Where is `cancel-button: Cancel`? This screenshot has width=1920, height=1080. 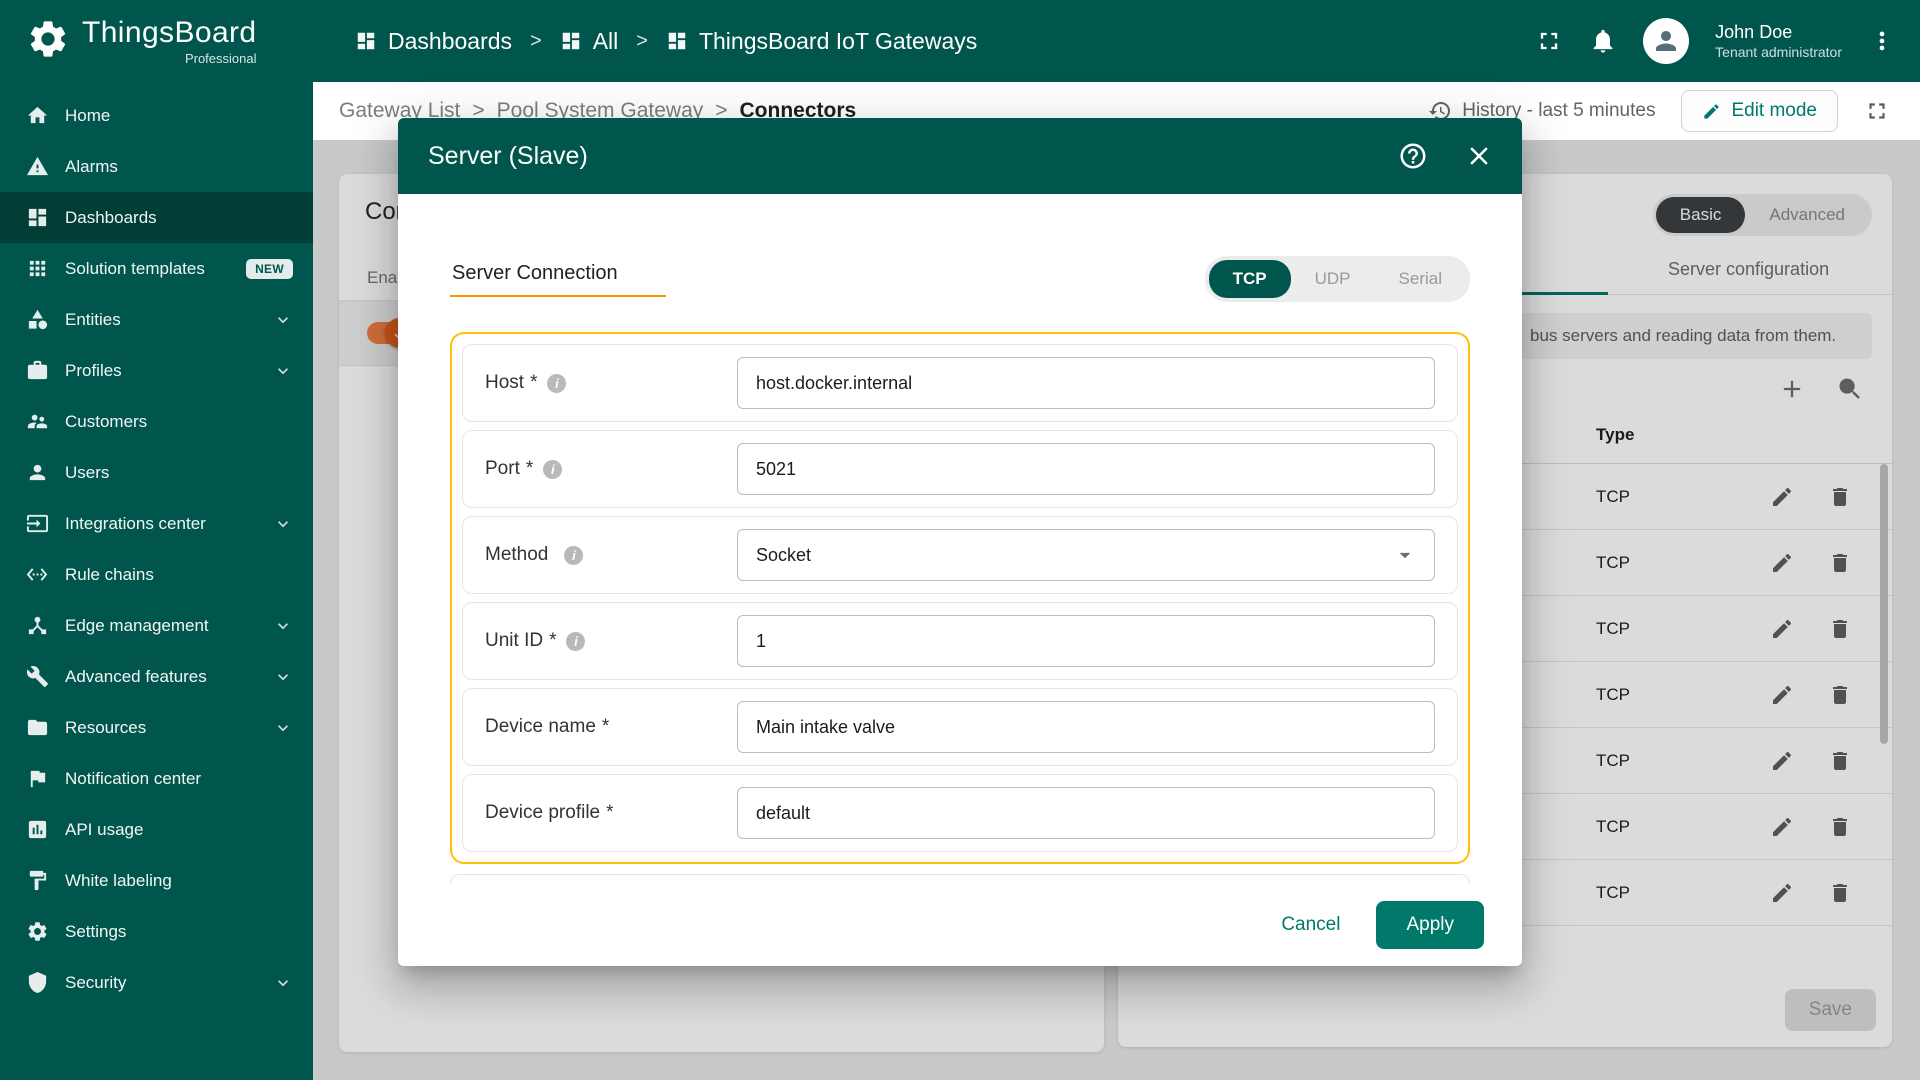
cancel-button: Cancel is located at coordinates (1310, 925).